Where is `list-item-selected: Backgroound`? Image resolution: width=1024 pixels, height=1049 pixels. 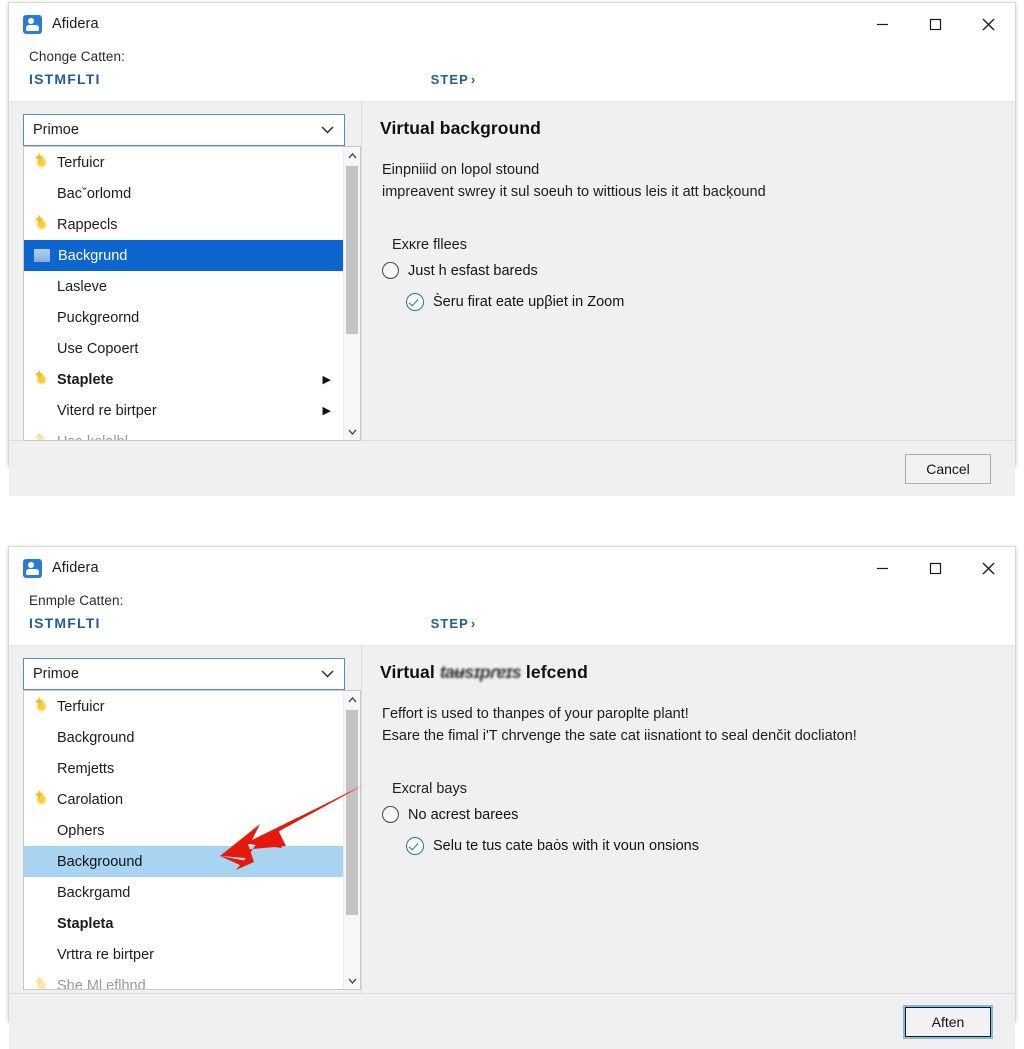 list-item-selected: Backgroound is located at coordinates (183, 861).